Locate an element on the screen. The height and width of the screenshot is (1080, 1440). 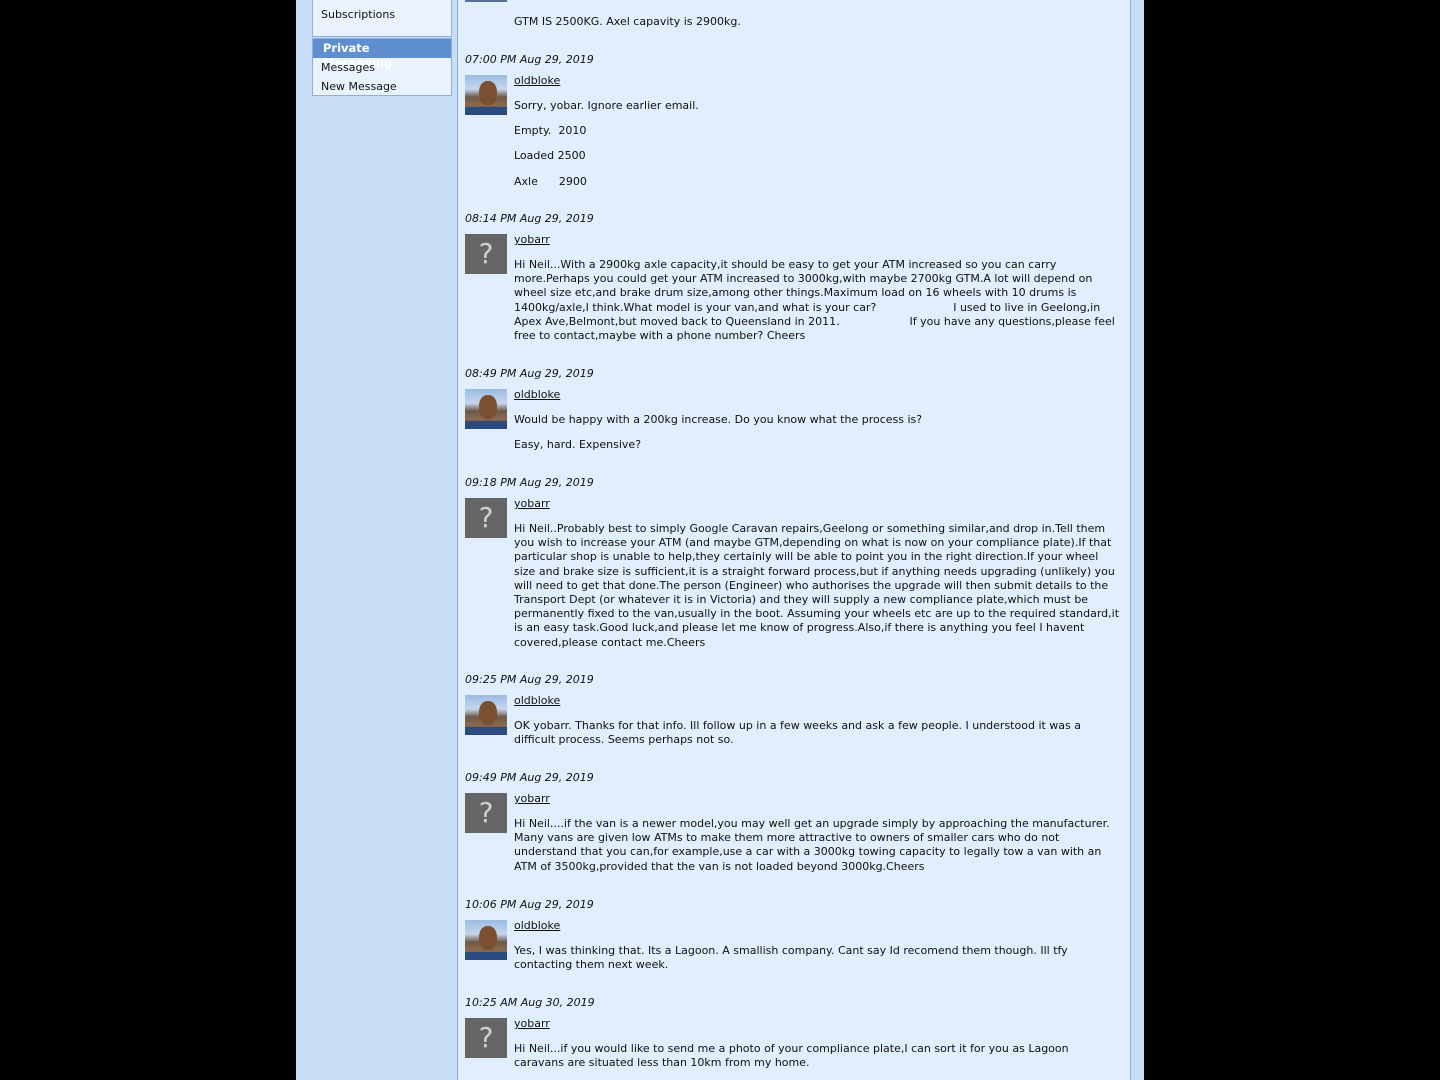
subscriptions-link: Subscriptions is located at coordinates (382, 14).